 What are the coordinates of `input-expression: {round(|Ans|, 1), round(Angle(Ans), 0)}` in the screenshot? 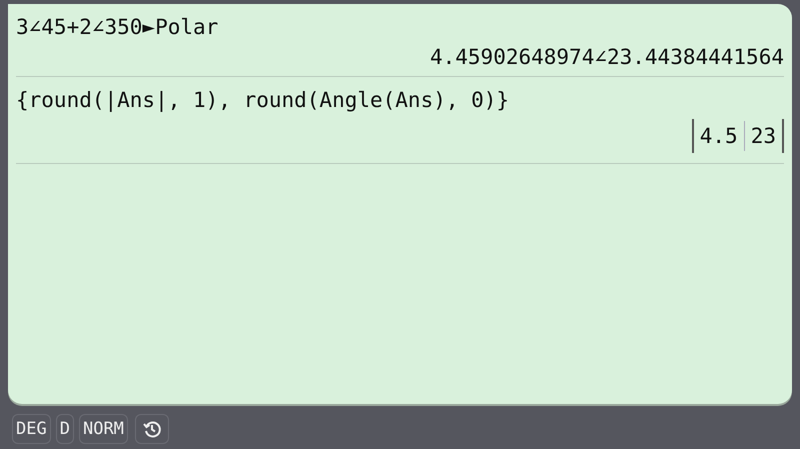 It's located at (263, 100).